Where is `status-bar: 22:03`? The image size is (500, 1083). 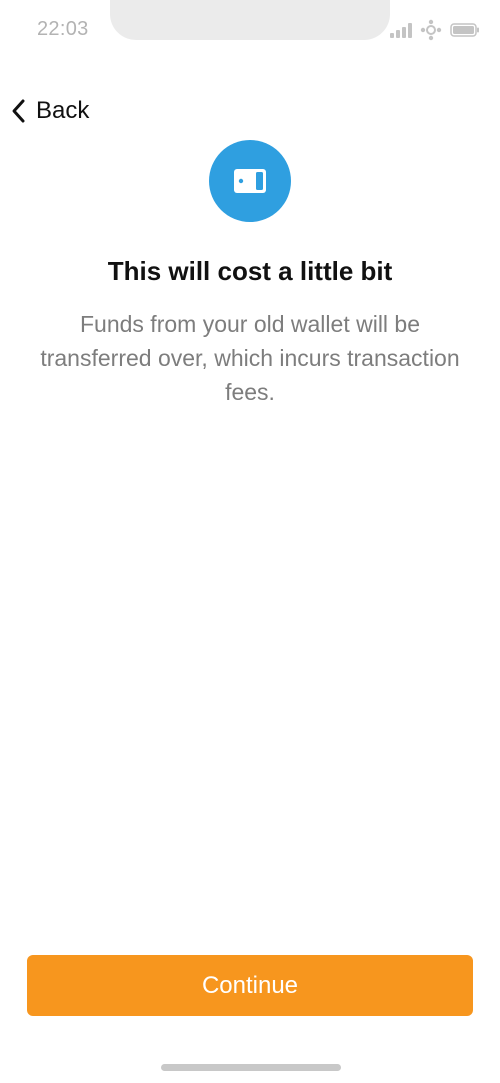
status-bar: 22:03 is located at coordinates (250, 30).